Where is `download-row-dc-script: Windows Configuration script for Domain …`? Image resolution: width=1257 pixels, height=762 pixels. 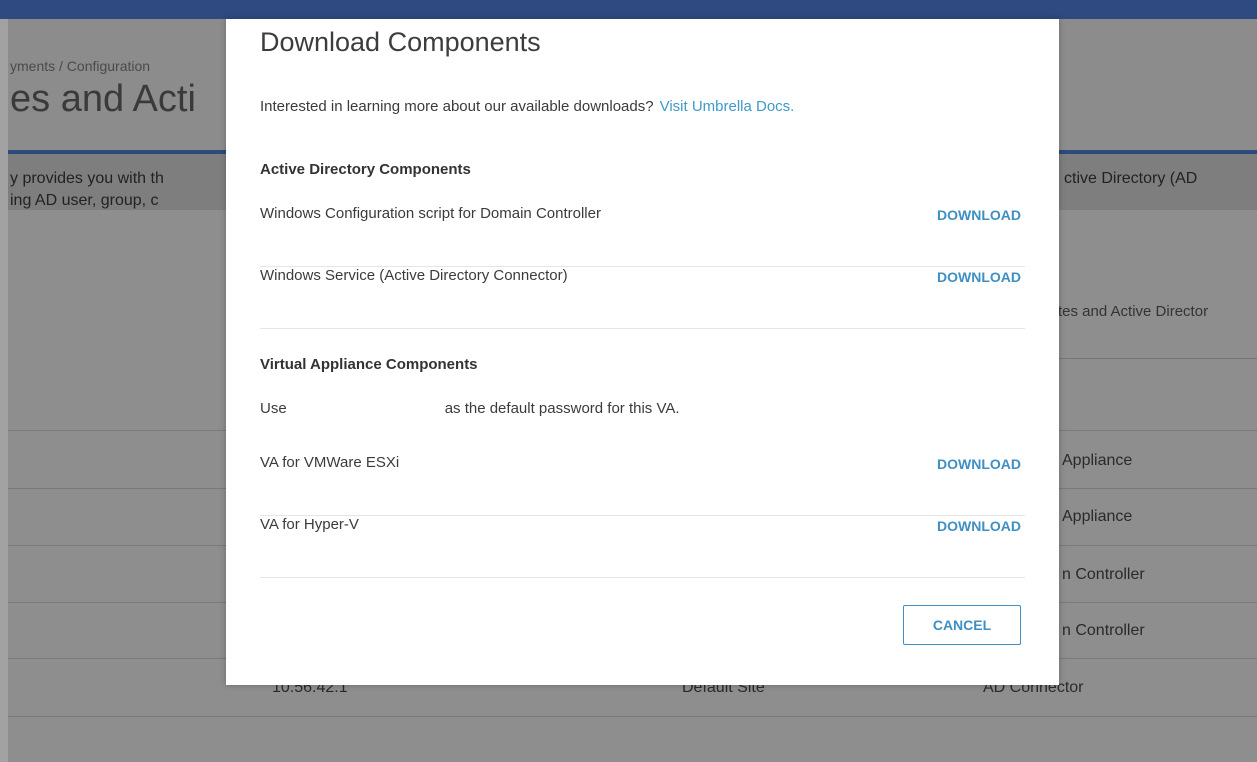 download-row-dc-script: Windows Configuration script for Domain … is located at coordinates (642, 236).